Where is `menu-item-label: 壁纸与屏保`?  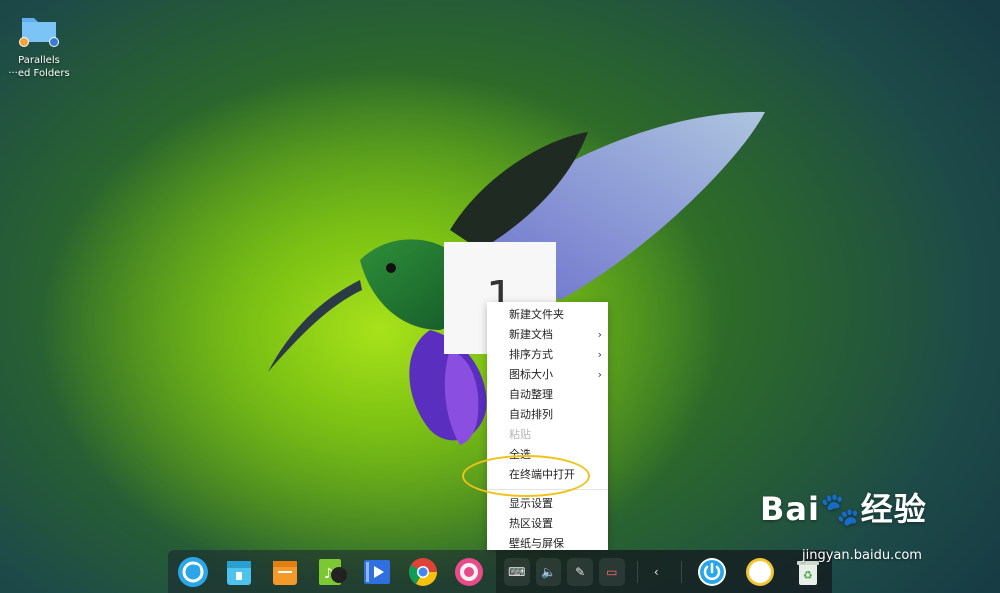 menu-item-label: 壁纸与屏保 is located at coordinates (536, 543).